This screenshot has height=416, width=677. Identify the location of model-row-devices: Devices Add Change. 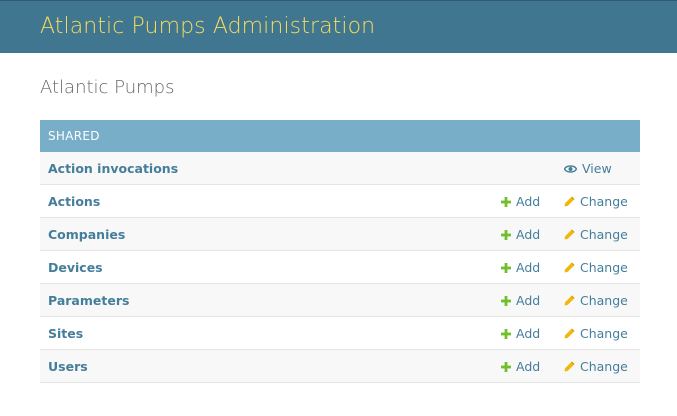
(340, 267).